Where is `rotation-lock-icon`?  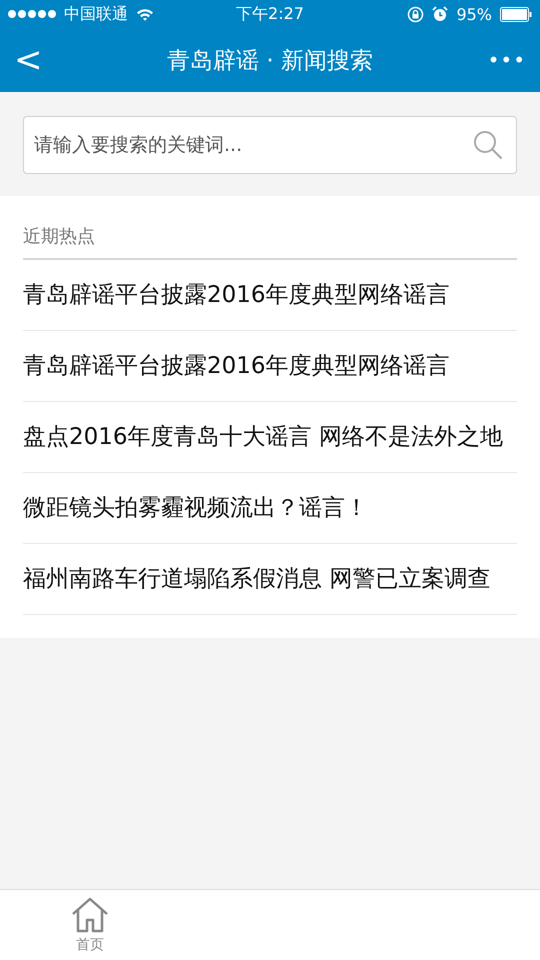
rotation-lock-icon is located at coordinates (415, 14).